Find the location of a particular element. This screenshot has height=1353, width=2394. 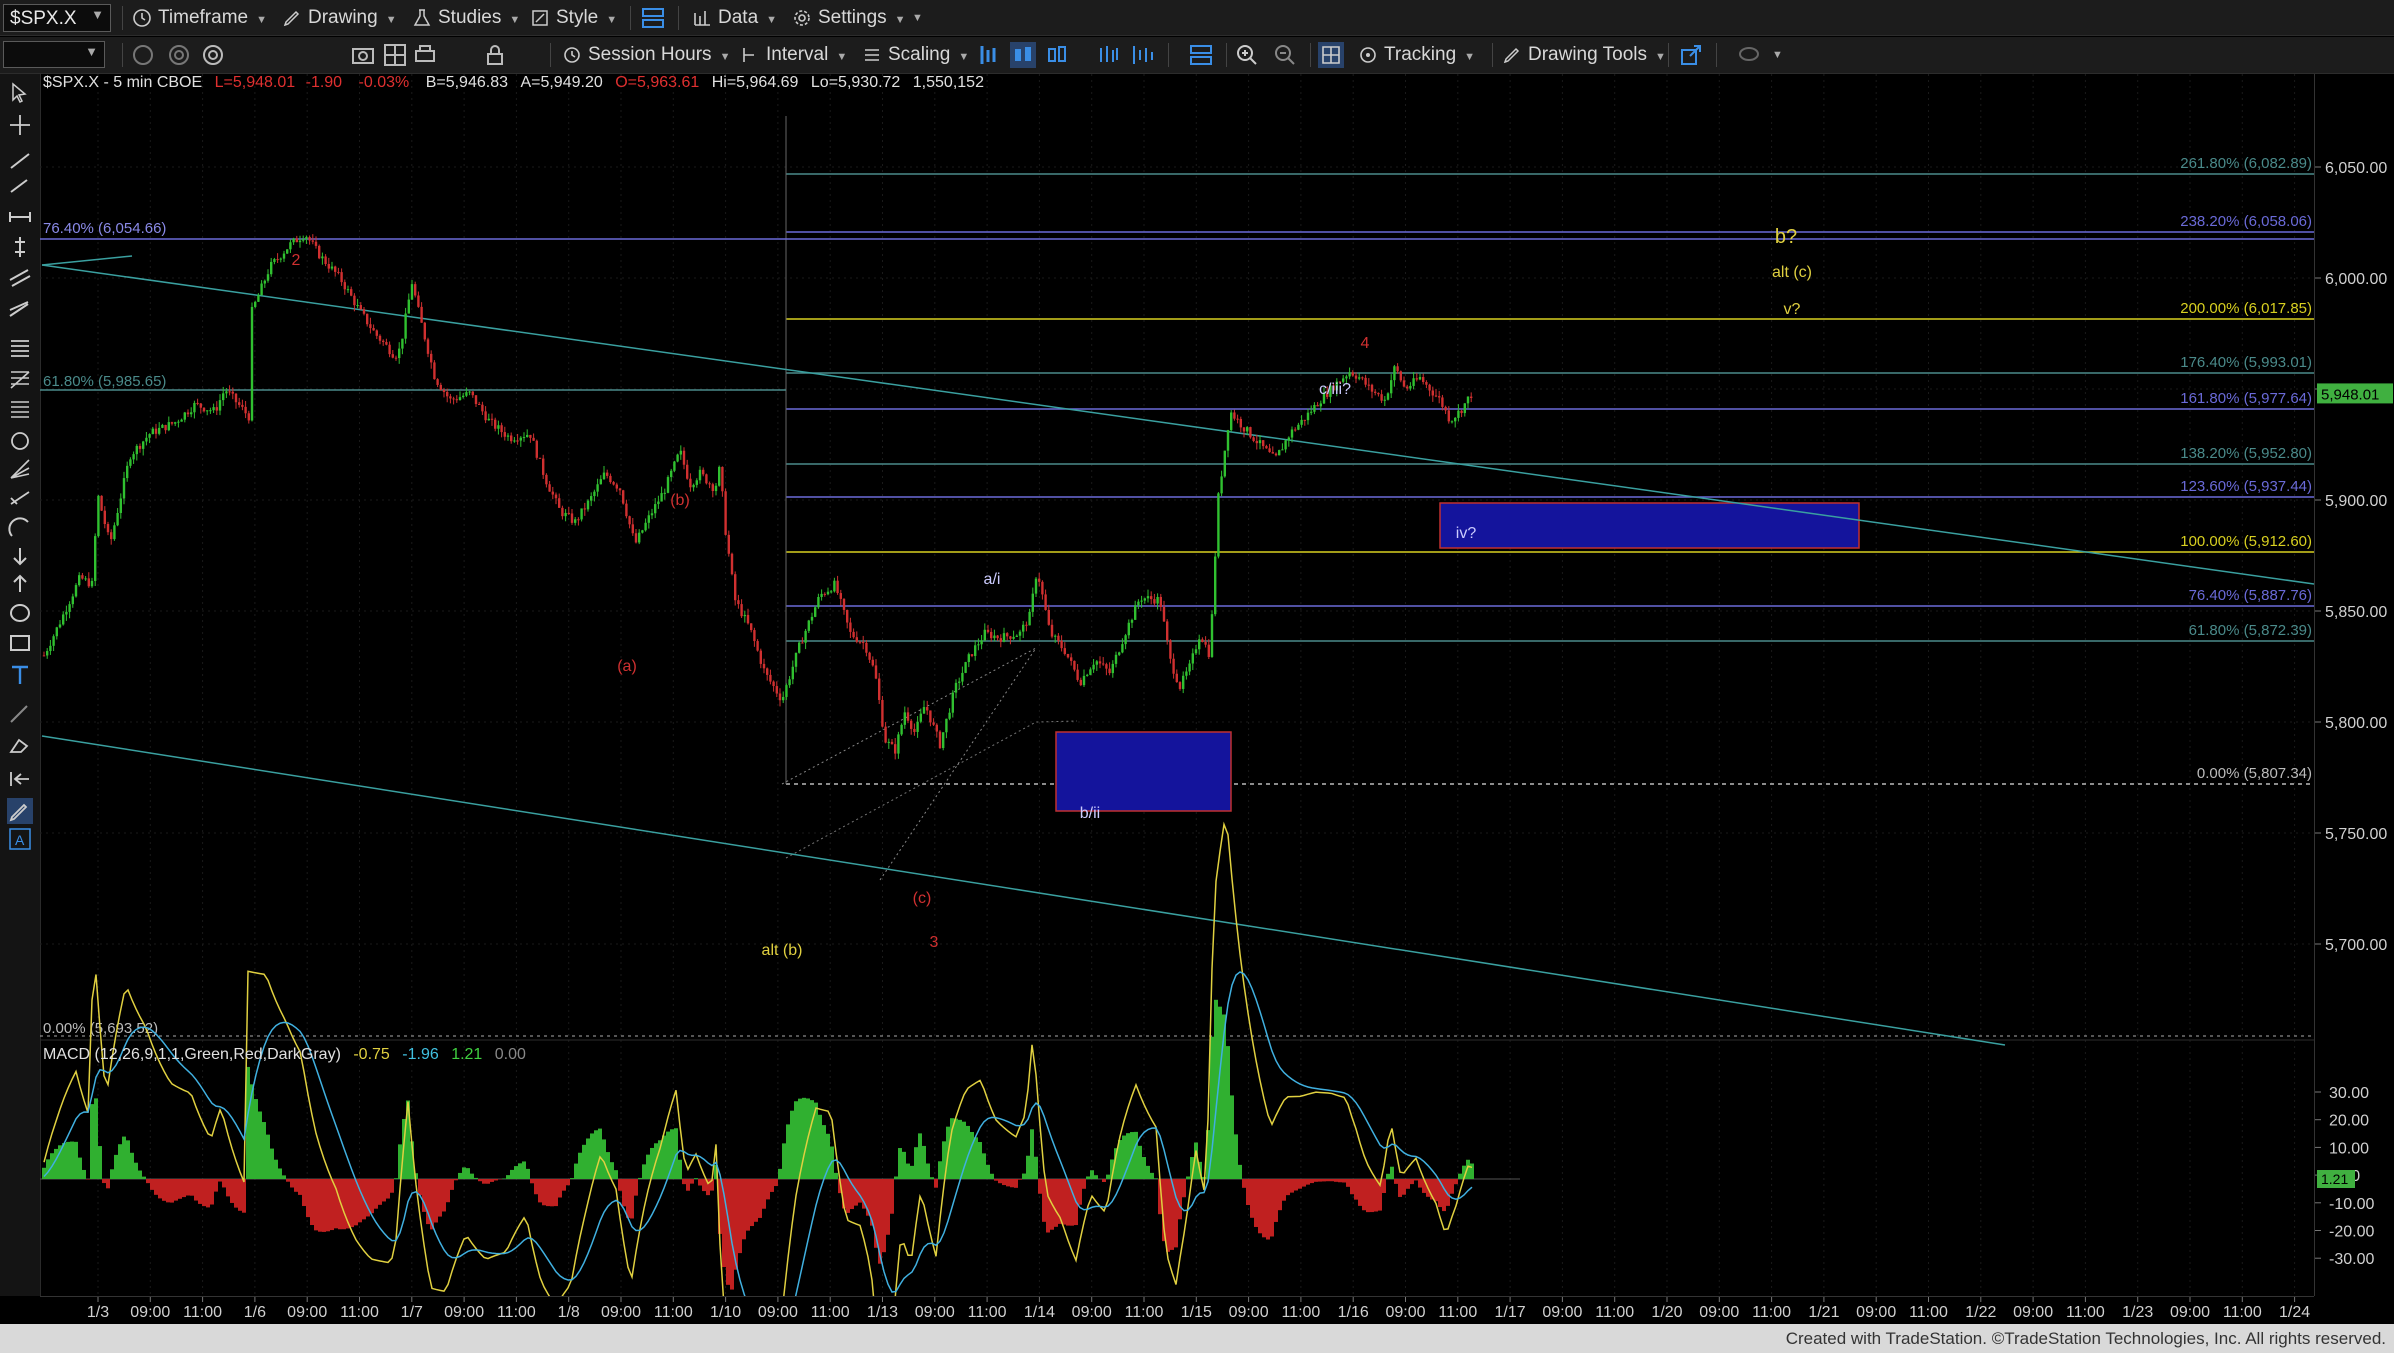

candlestick-icon is located at coordinates (1023, 55).